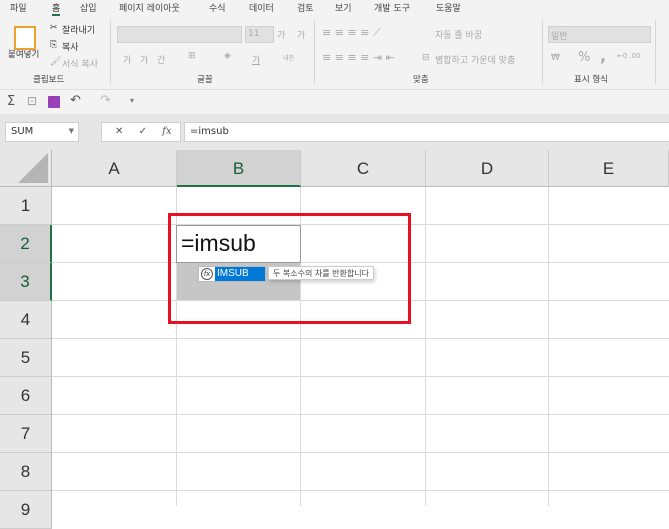  What do you see at coordinates (217, 7) in the screenshot?
I see `tab-formulas: 수식` at bounding box center [217, 7].